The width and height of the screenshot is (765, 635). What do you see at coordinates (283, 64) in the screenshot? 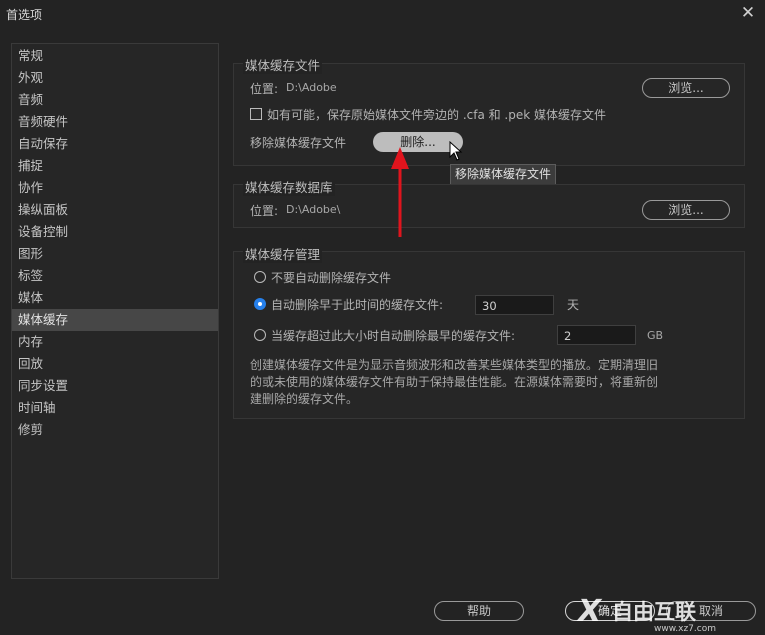
I see `cache-files-title: 媒体缓存文件` at bounding box center [283, 64].